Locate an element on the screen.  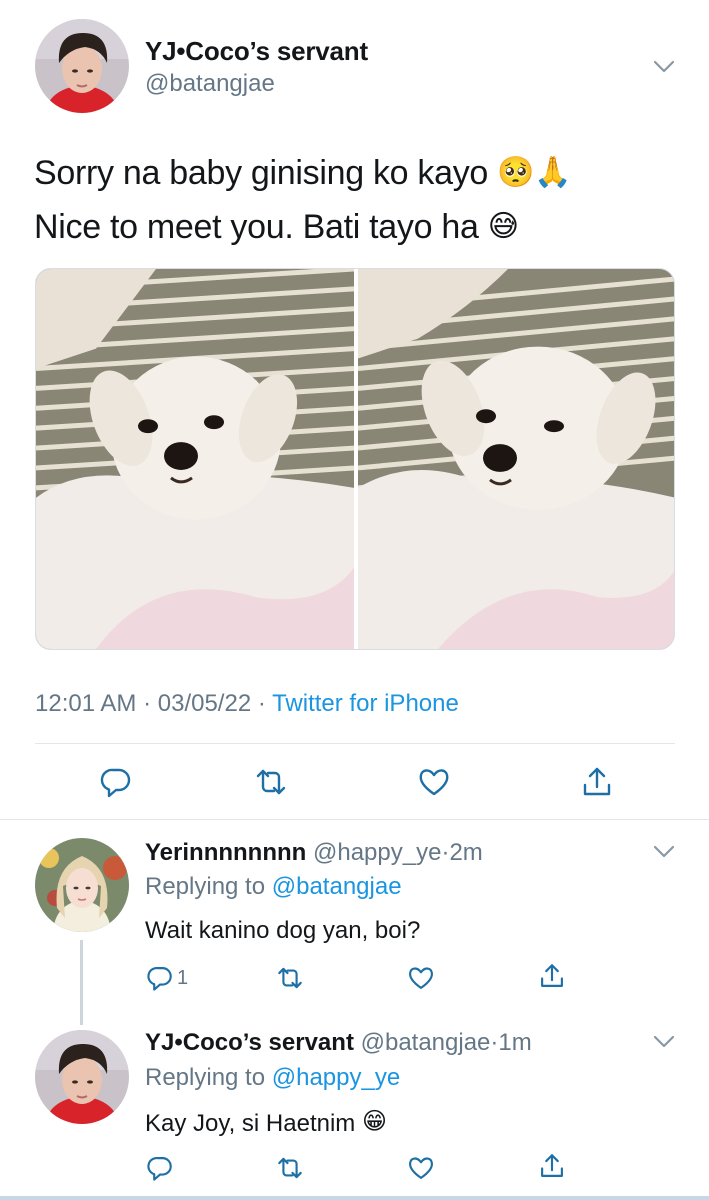
tweet-source-link: Twitter for iPhone is located at coordinates (365, 703).